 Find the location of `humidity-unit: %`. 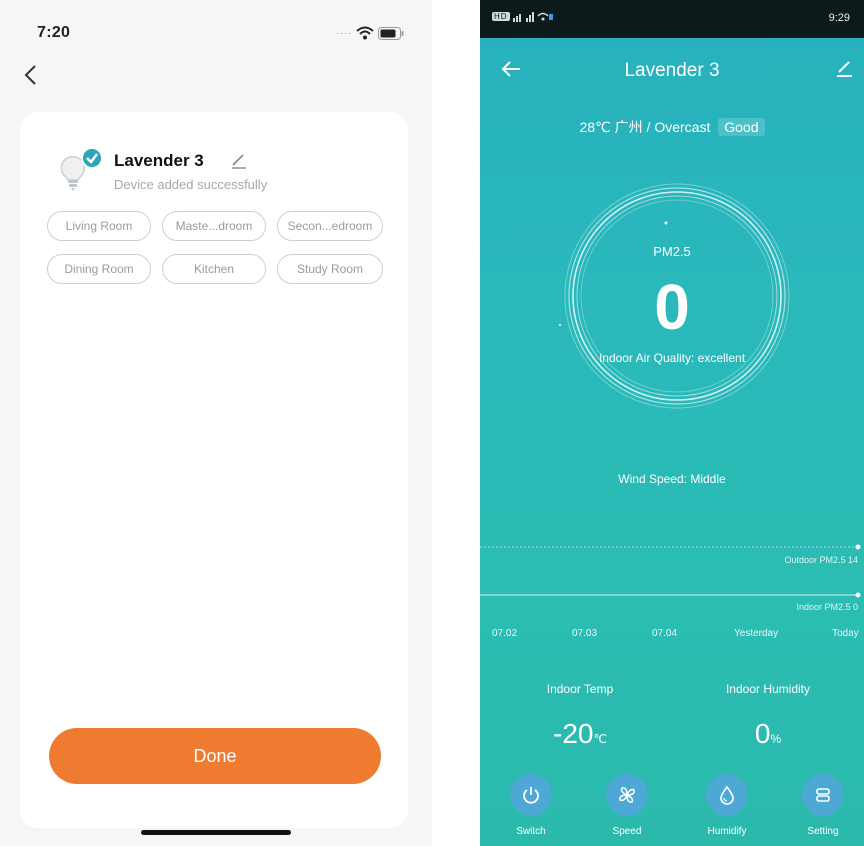

humidity-unit: % is located at coordinates (776, 739).